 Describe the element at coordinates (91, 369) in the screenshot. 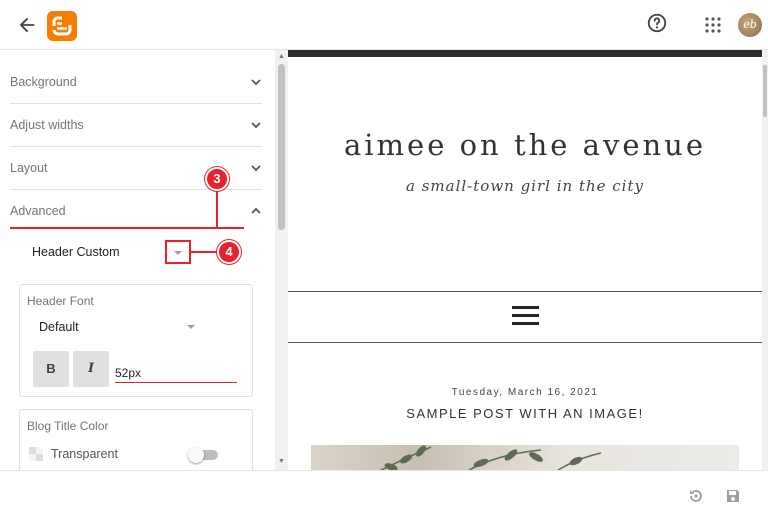

I see `italic-button: I` at that location.